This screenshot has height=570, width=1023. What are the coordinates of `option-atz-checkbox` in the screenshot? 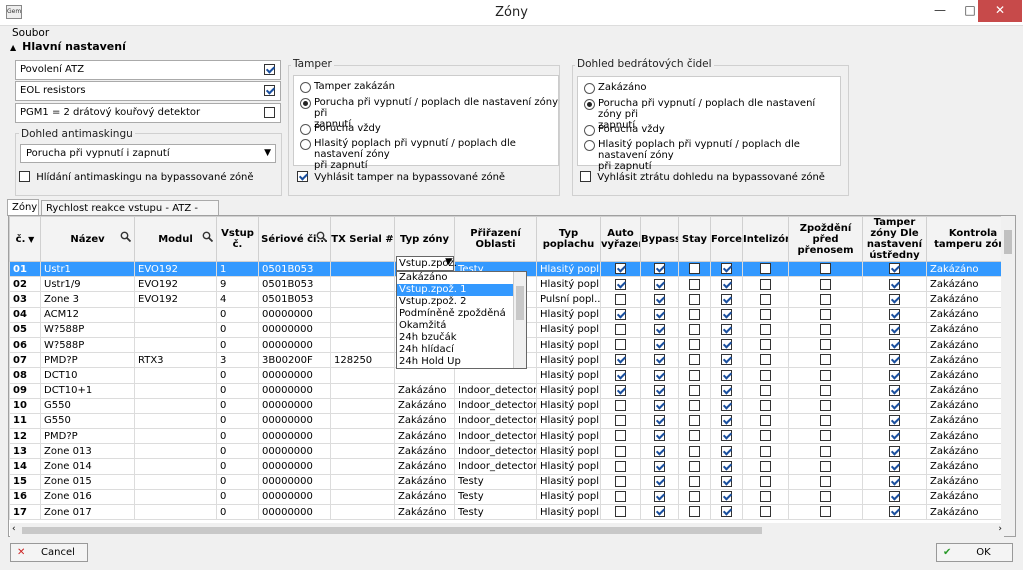 It's located at (269, 69).